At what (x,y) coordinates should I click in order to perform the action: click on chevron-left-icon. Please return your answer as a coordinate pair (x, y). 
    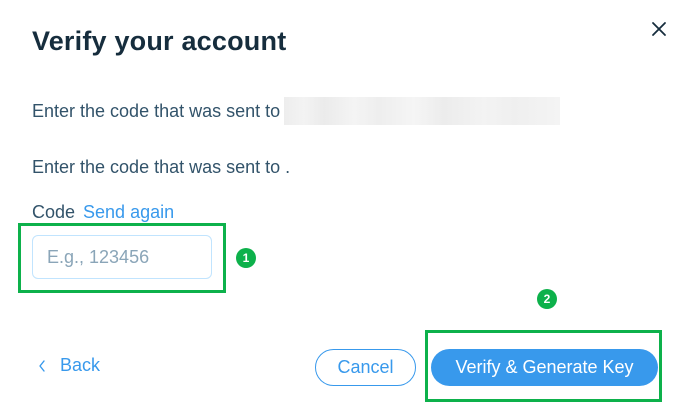
    Looking at the image, I should click on (42, 365).